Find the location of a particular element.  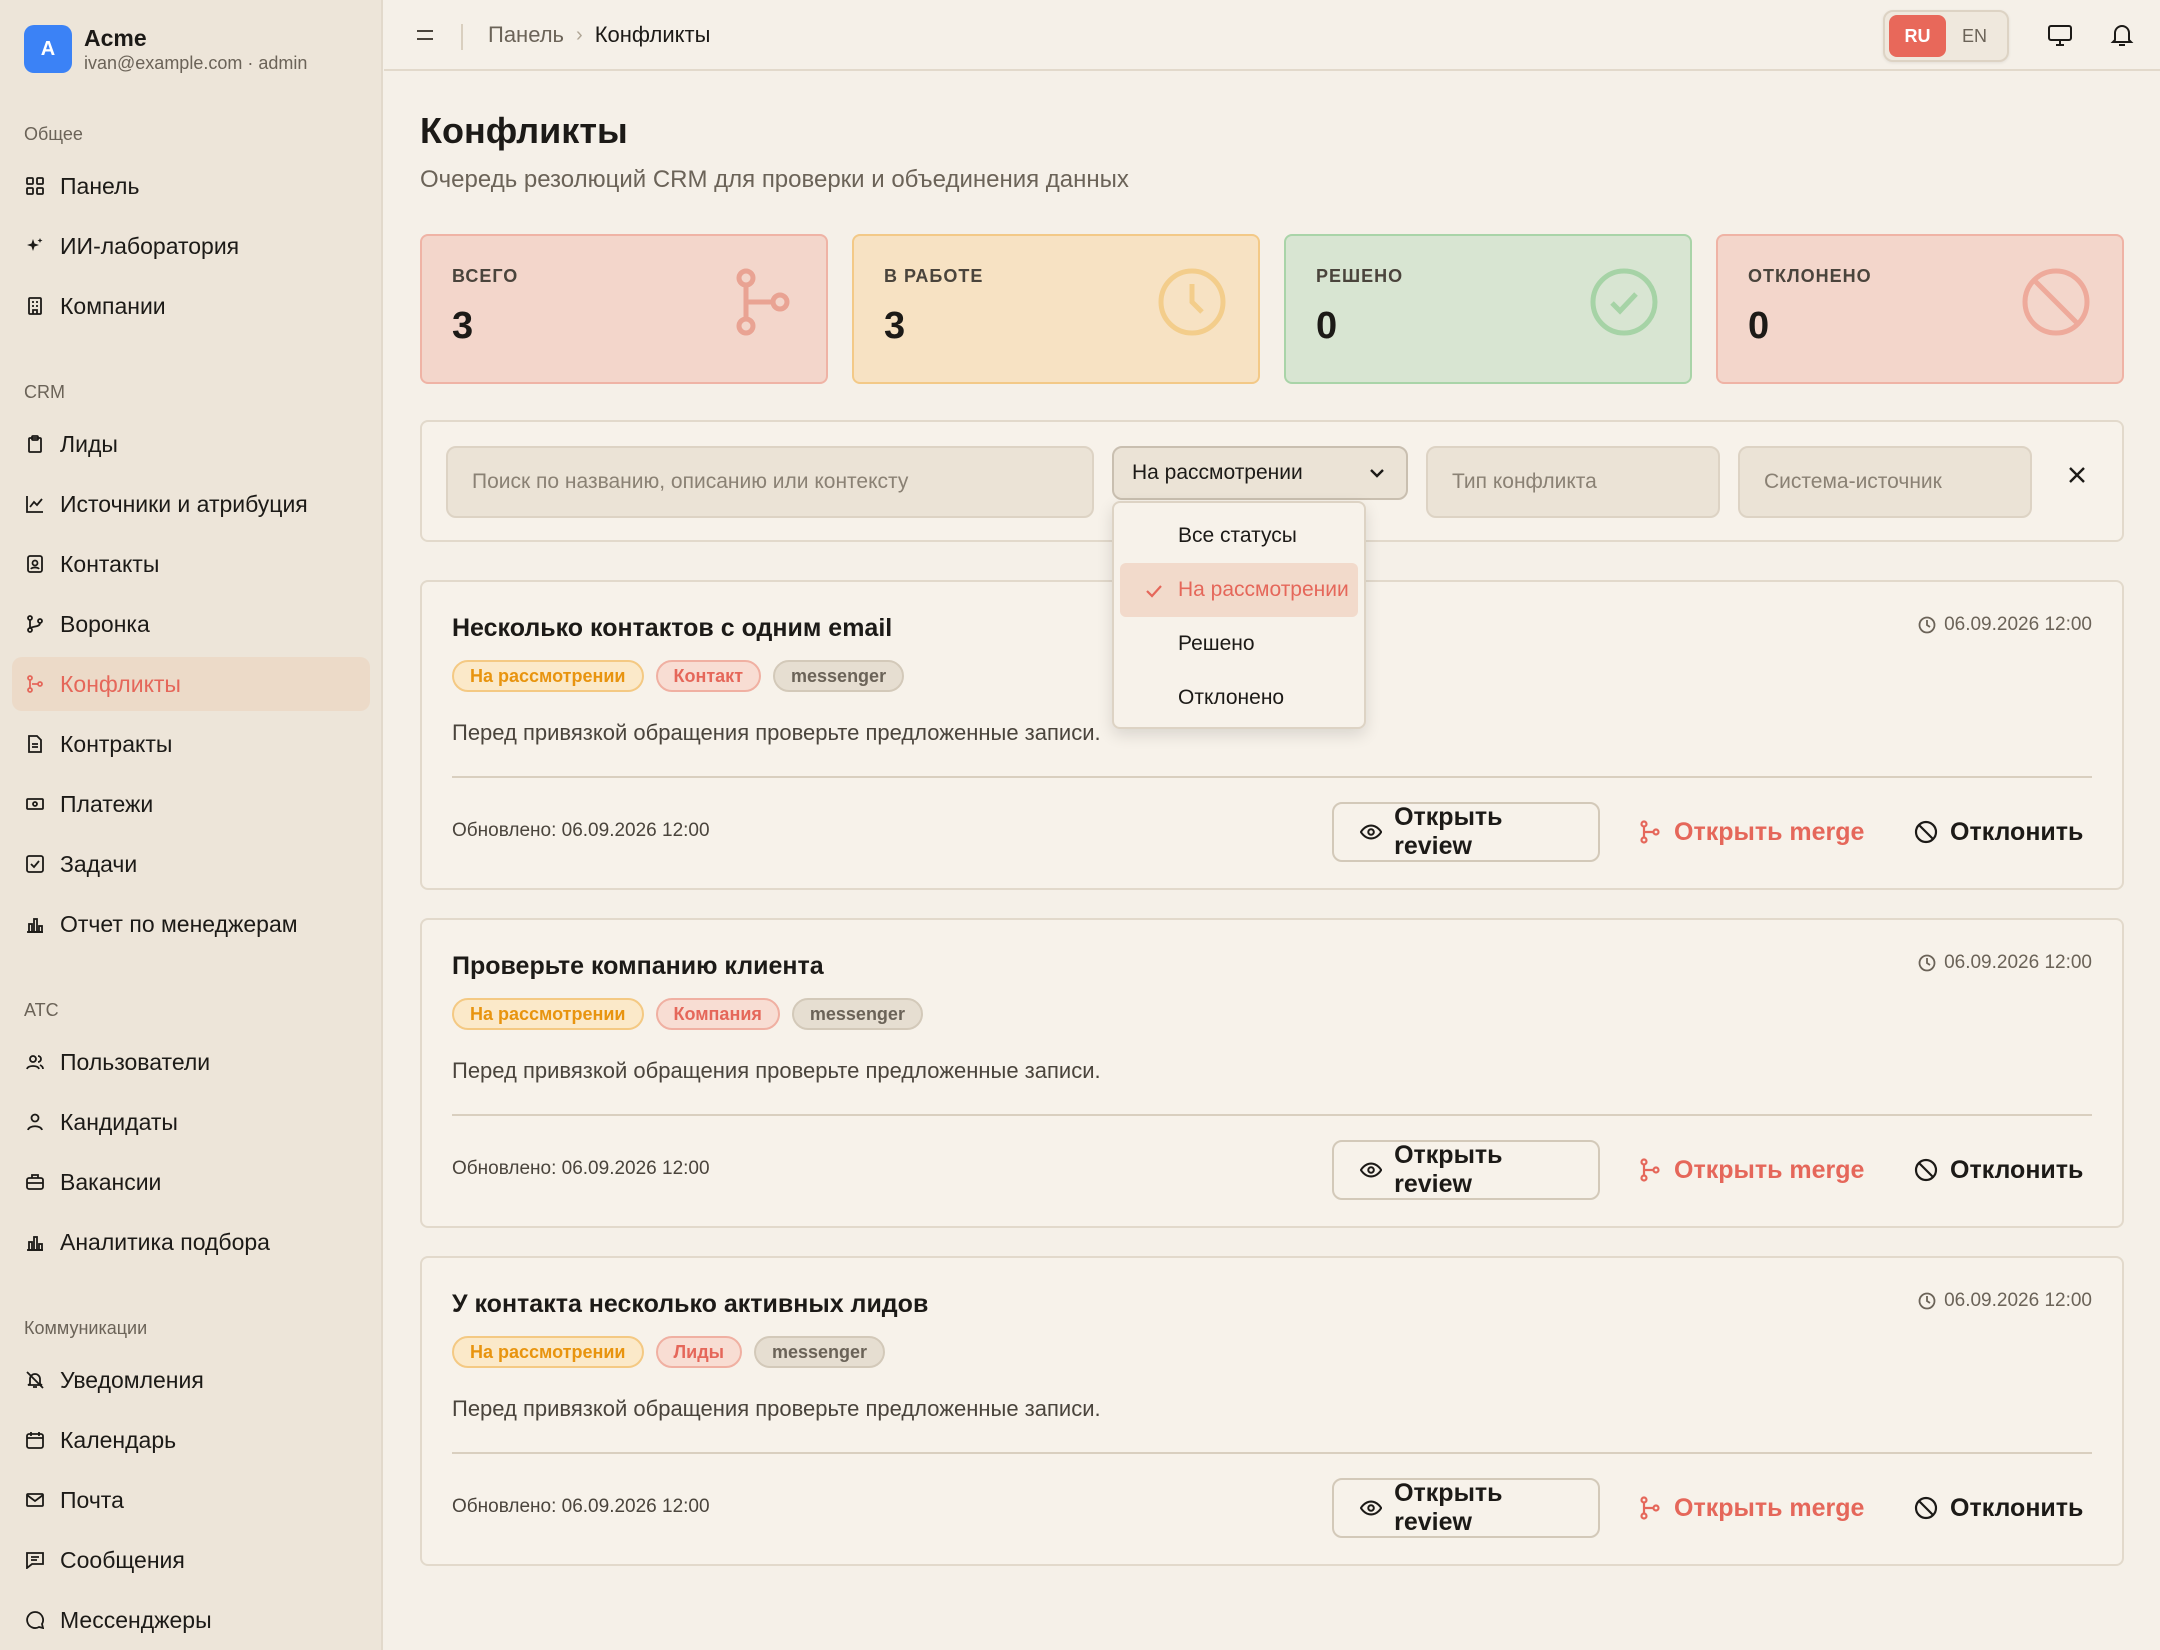

lang-en-button: EN is located at coordinates (1974, 36).